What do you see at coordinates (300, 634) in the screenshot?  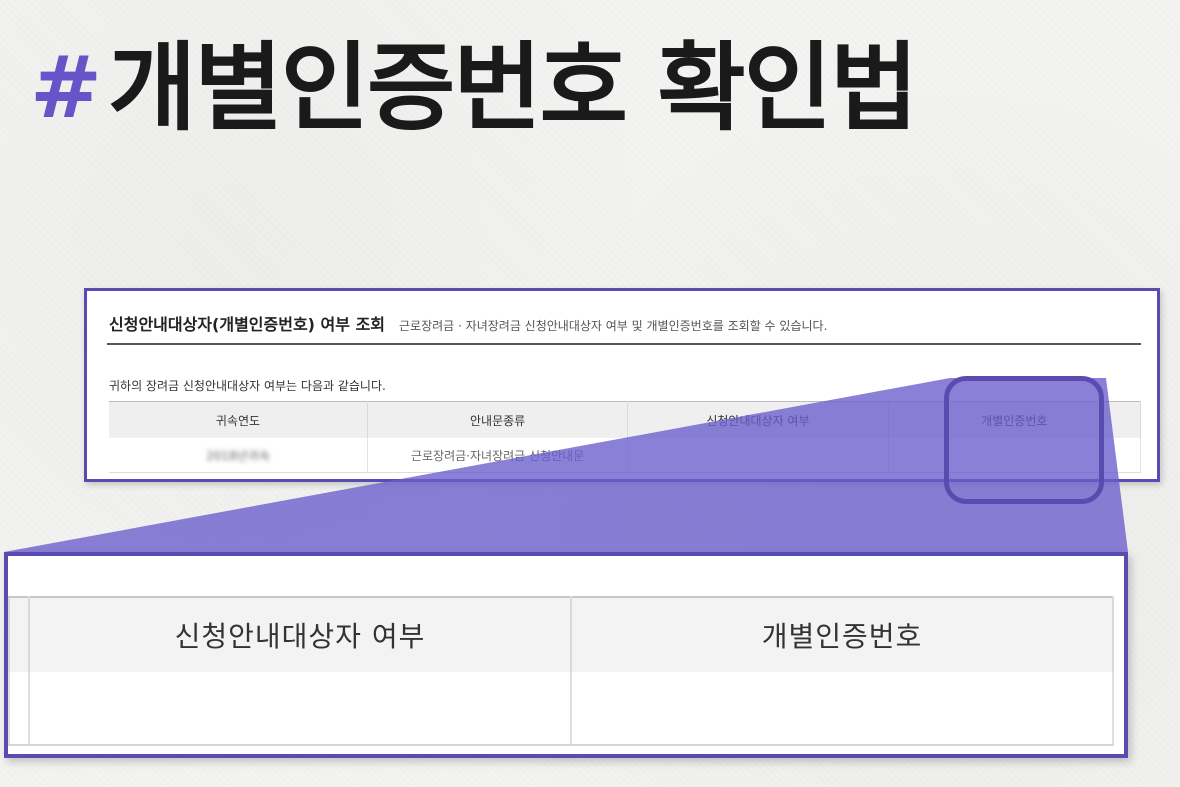 I see `zoom-column-header-eligibility: 신청안내대상자 여부` at bounding box center [300, 634].